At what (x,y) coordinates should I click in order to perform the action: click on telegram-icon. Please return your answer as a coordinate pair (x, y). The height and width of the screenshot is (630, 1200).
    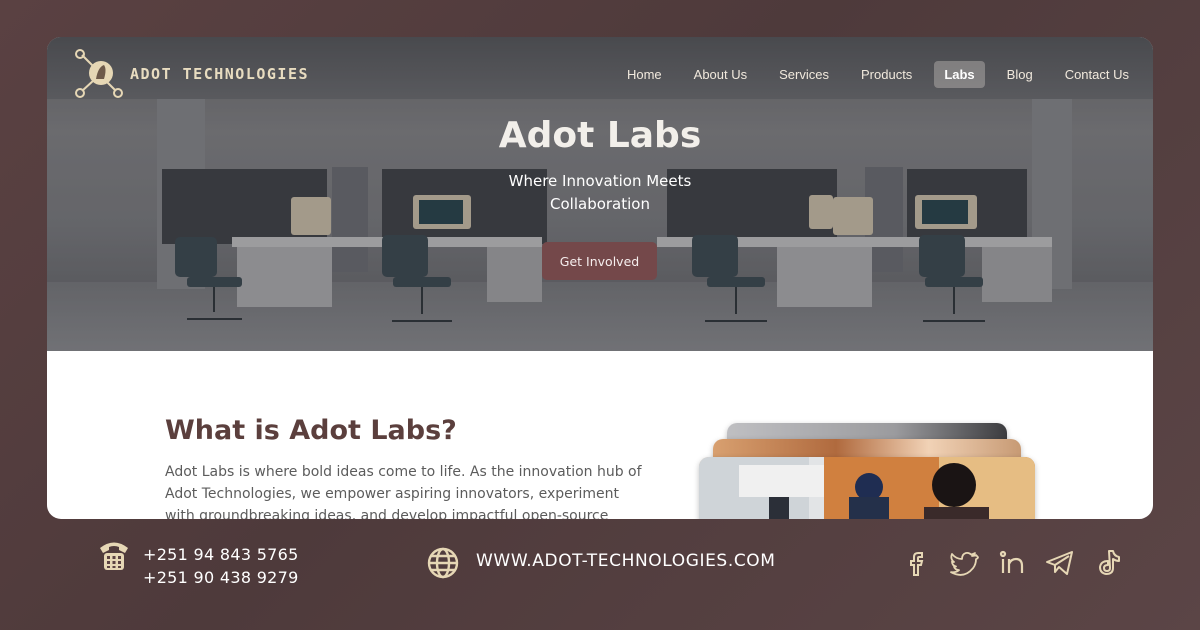
    Looking at the image, I should click on (1060, 563).